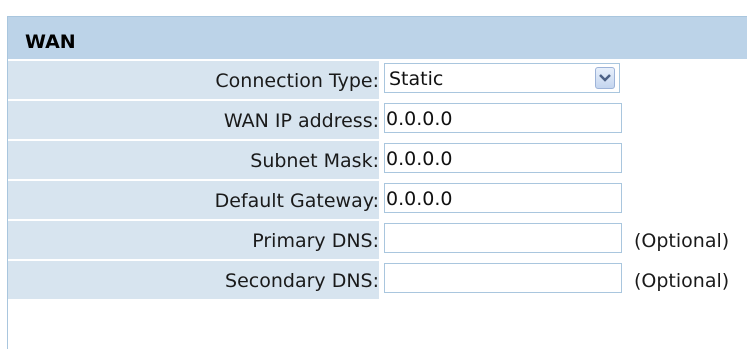 This screenshot has height=349, width=747. I want to click on primary-dns-value-cell: (Optional), so click(564, 241).